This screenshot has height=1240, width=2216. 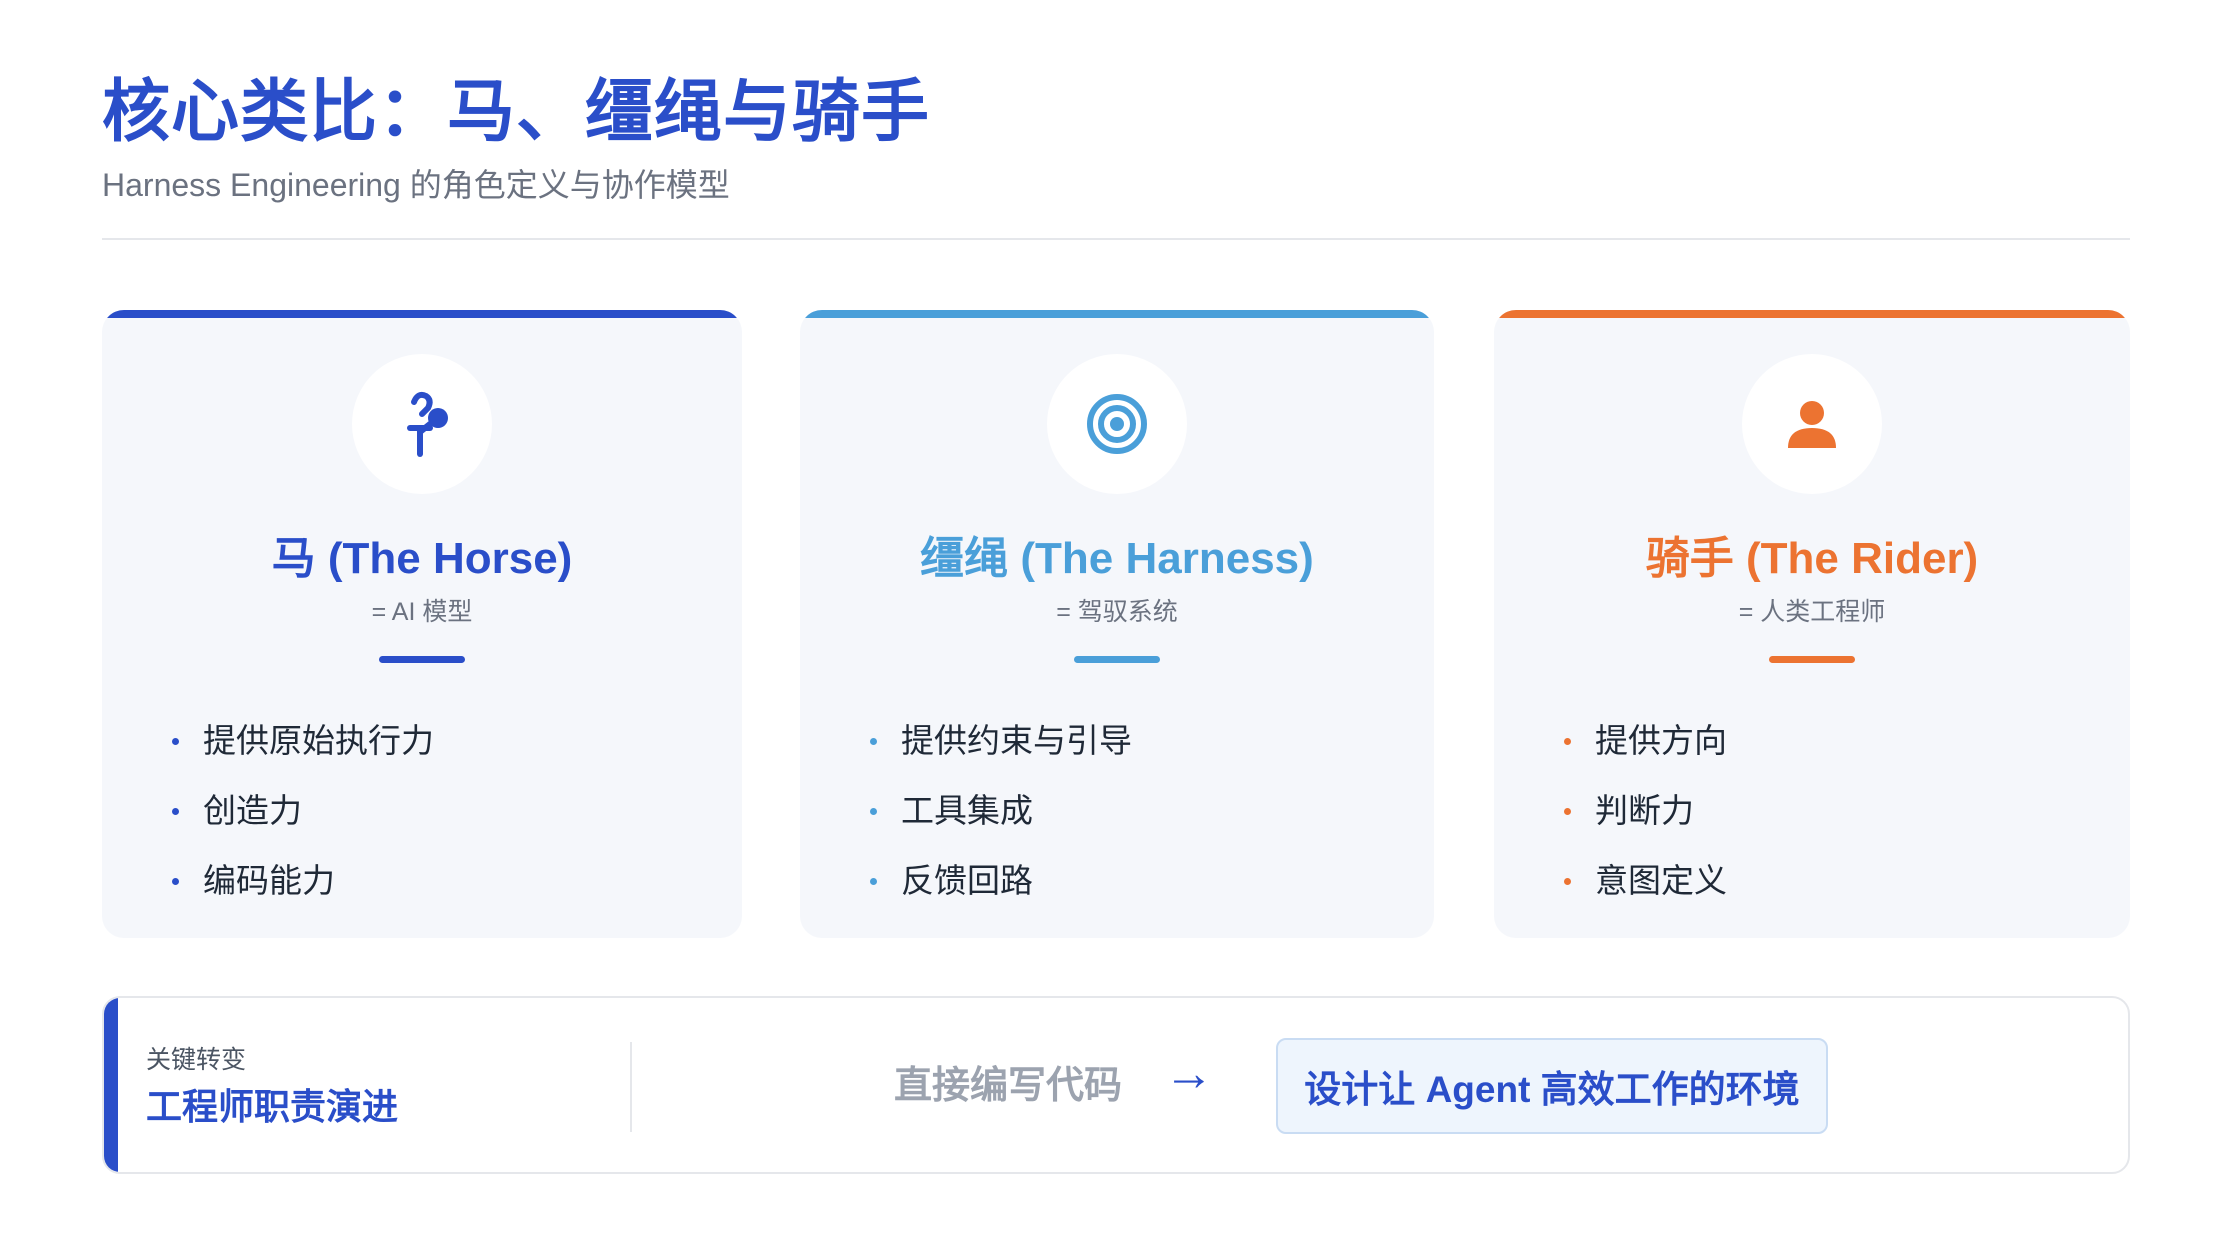 I want to click on card-subtitle: = 驾驭系统, so click(x=1117, y=612).